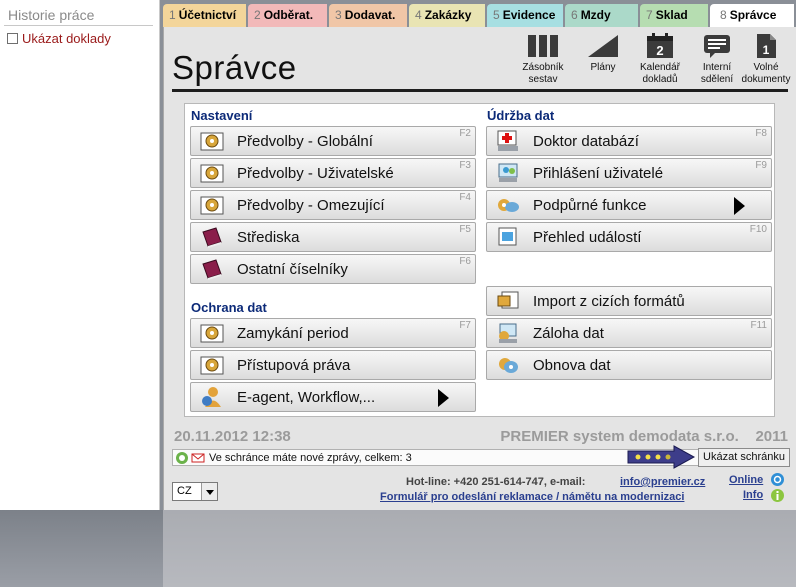  What do you see at coordinates (644, 436) in the screenshot?
I see `company-name: PREMIER system demodata s.r.o. 2011` at bounding box center [644, 436].